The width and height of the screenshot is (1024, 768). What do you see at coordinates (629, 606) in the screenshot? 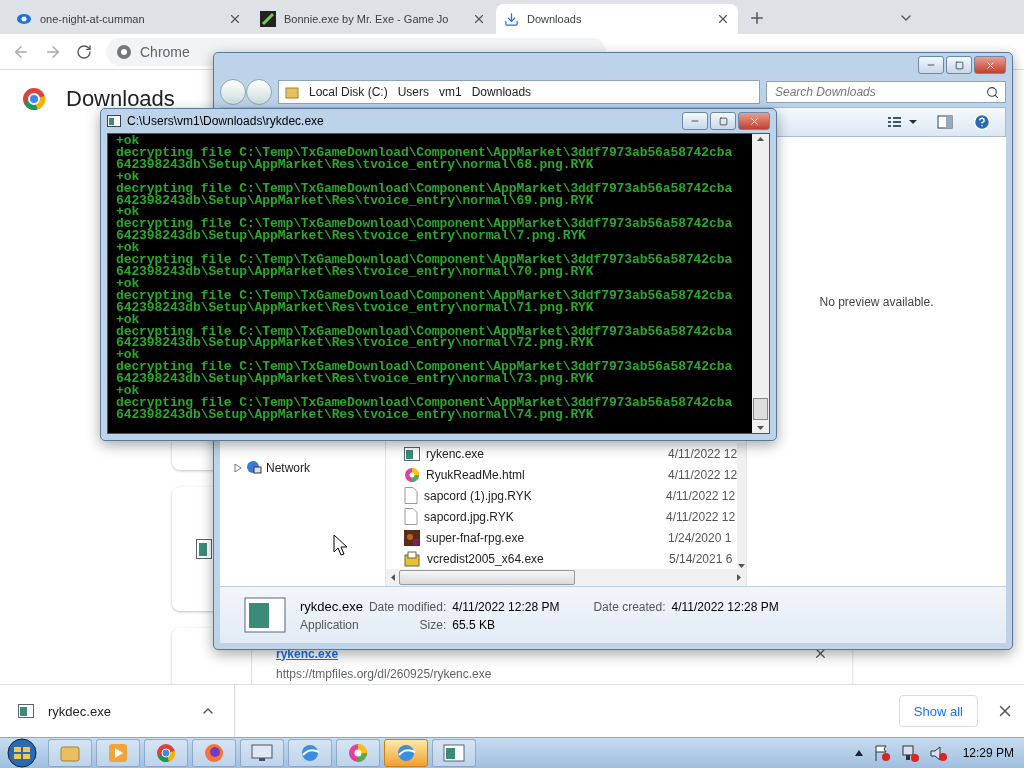
I see `detail-label: Date created:` at bounding box center [629, 606].